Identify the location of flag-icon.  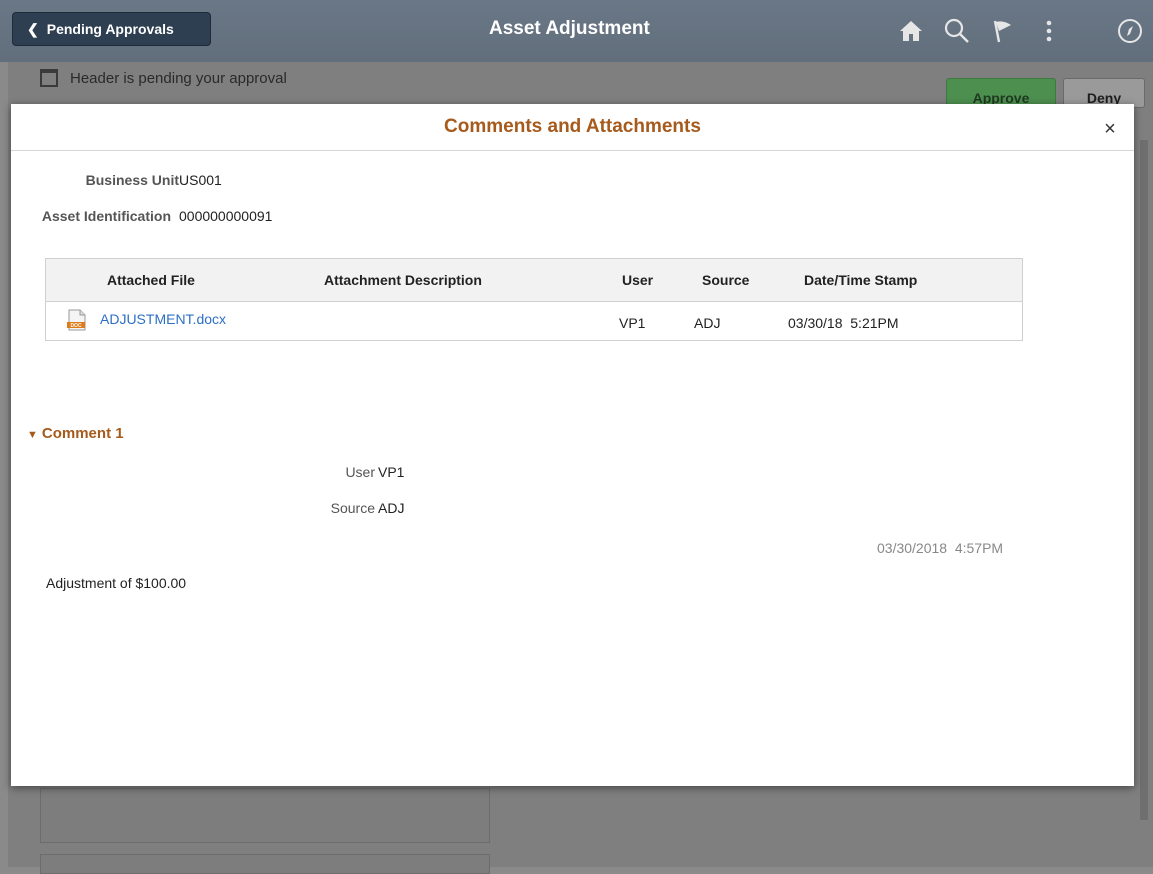
(1003, 31).